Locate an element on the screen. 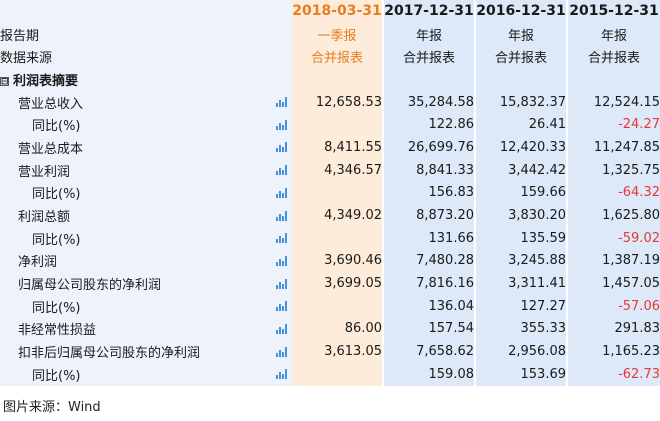 This screenshot has height=421, width=660. section-title: 利润表摘要 is located at coordinates (46, 81).